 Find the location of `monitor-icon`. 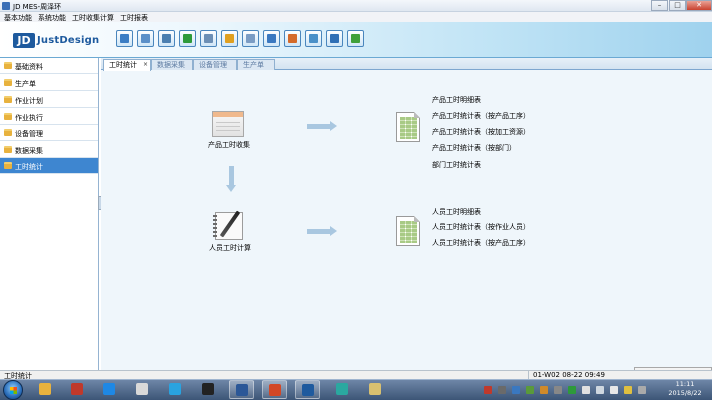

monitor-icon is located at coordinates (166, 38).